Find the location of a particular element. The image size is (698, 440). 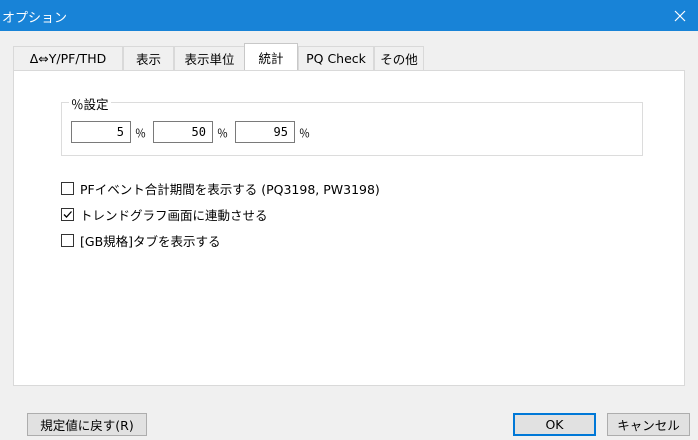

tab-label: 表示 is located at coordinates (148, 59).